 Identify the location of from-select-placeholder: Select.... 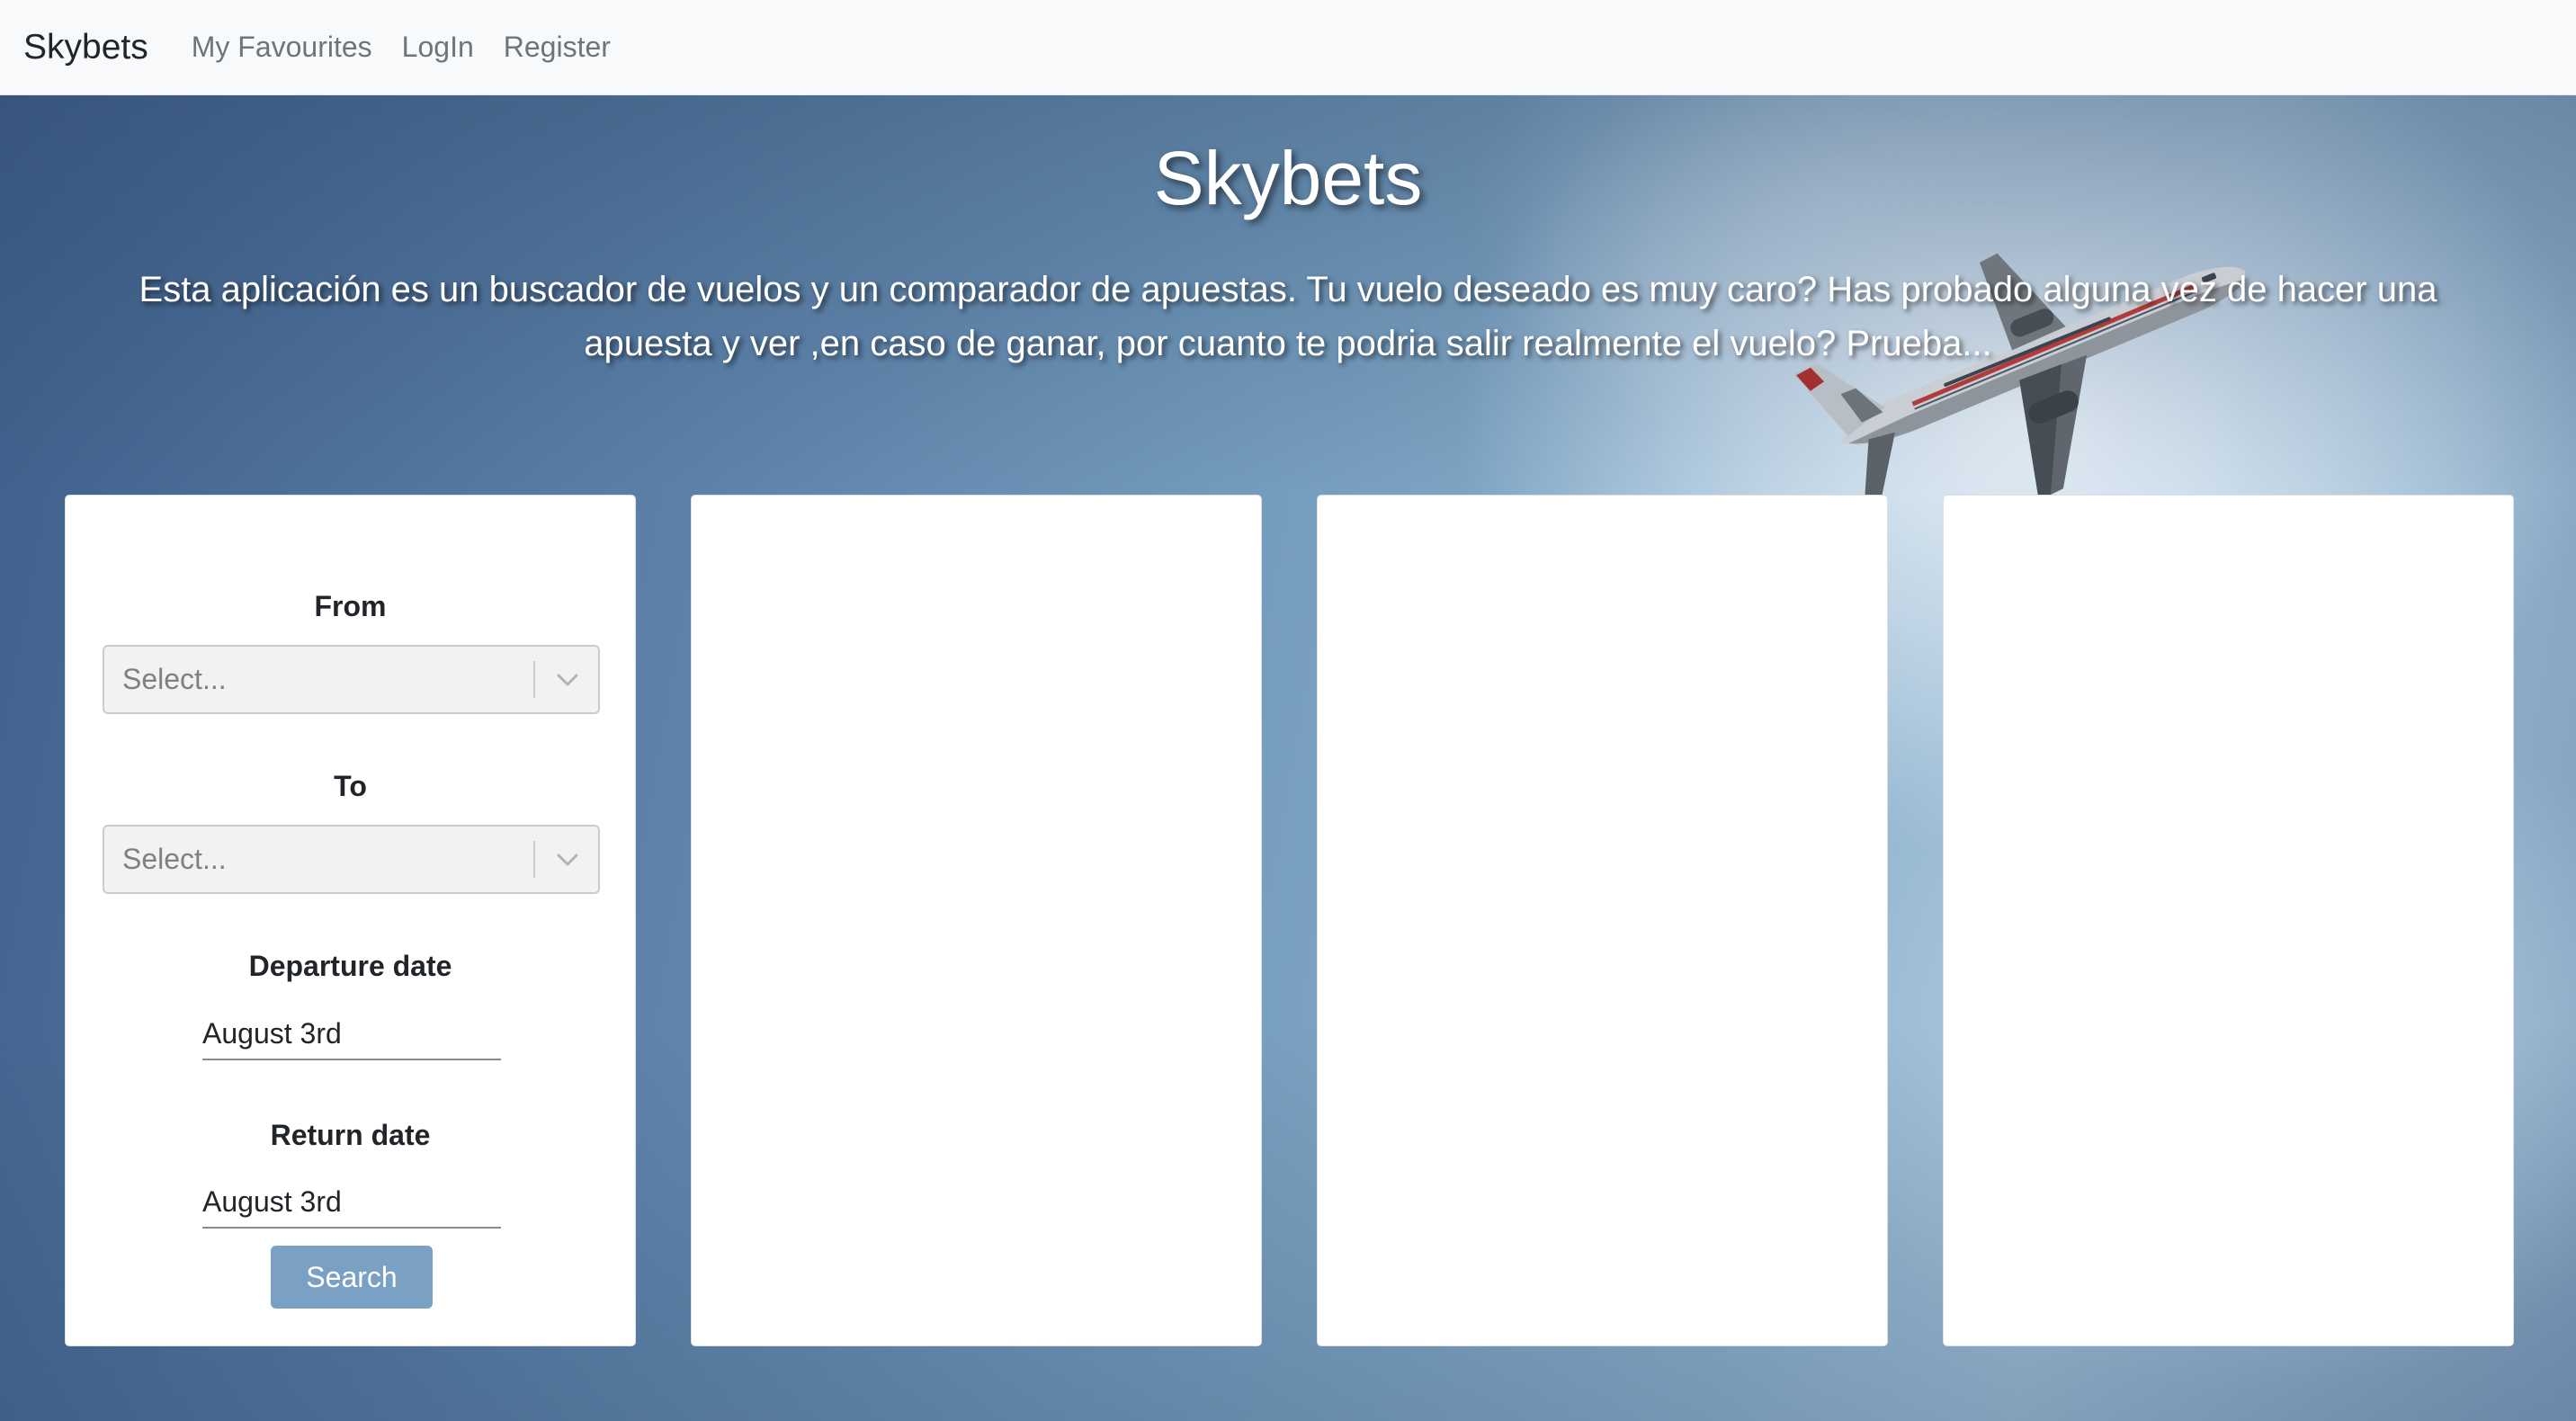
(174, 679).